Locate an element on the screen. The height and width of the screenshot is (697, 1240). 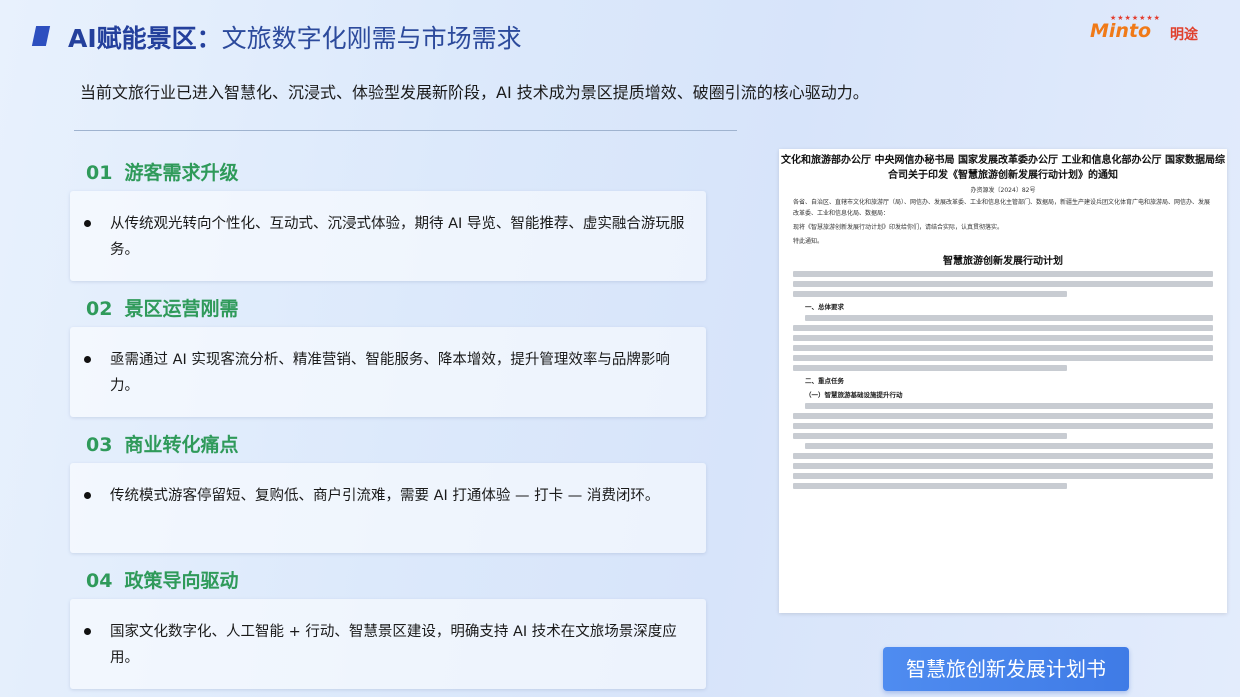
section-heading-4: 04 政策导向驱动 is located at coordinates (162, 579).